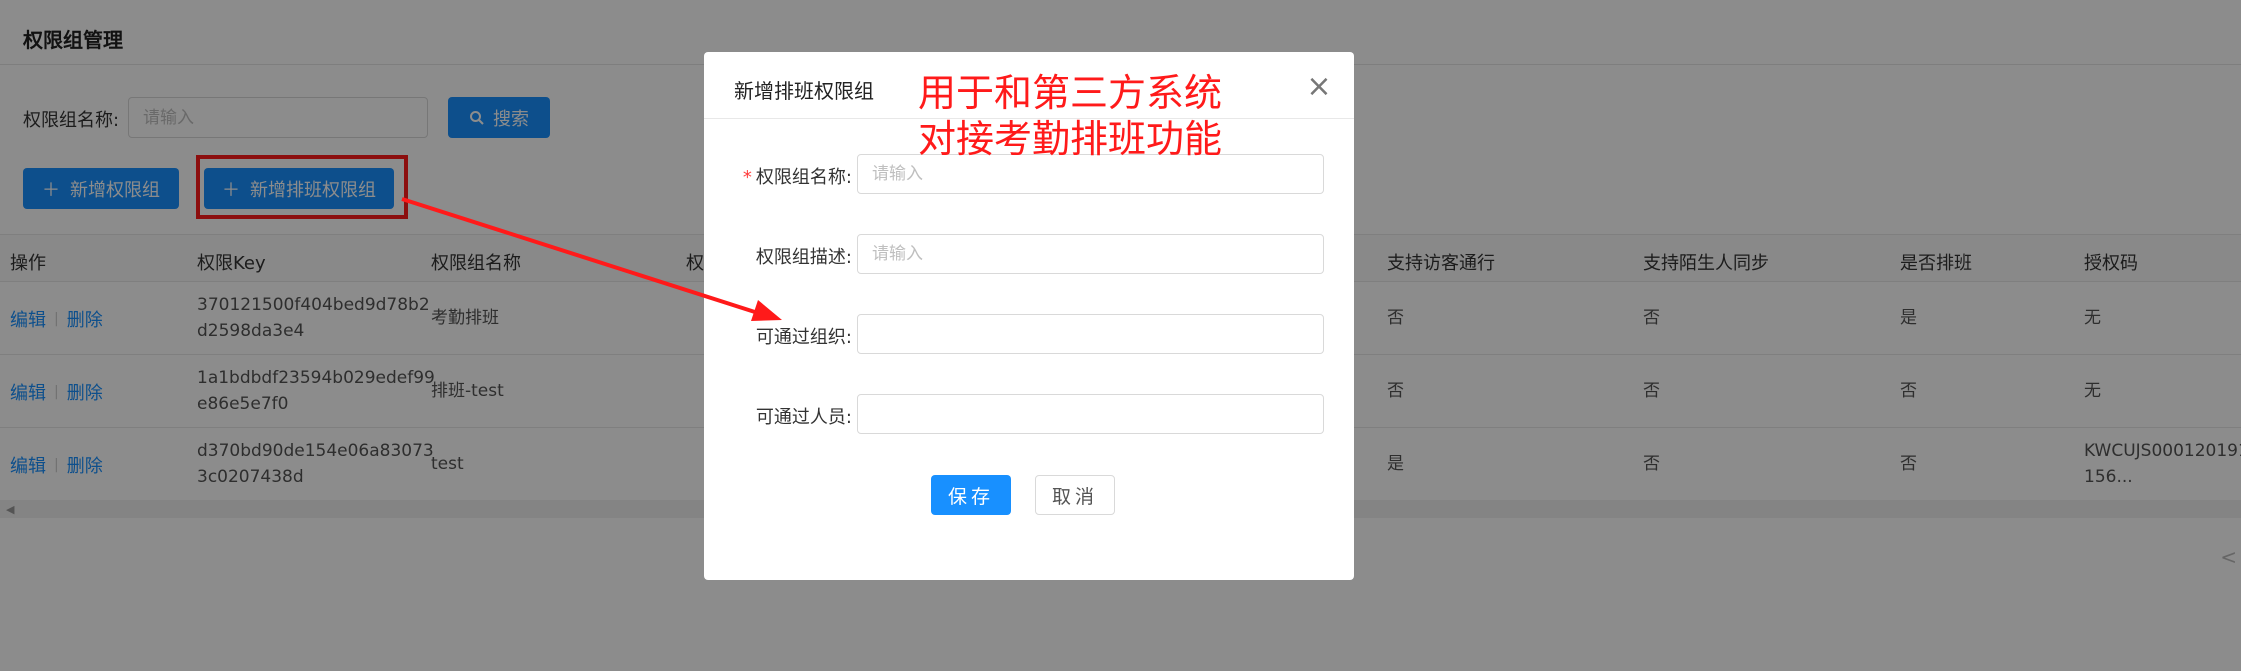 This screenshot has width=2241, height=671. What do you see at coordinates (804, 91) in the screenshot?
I see `modal-title: 新增排班权限组` at bounding box center [804, 91].